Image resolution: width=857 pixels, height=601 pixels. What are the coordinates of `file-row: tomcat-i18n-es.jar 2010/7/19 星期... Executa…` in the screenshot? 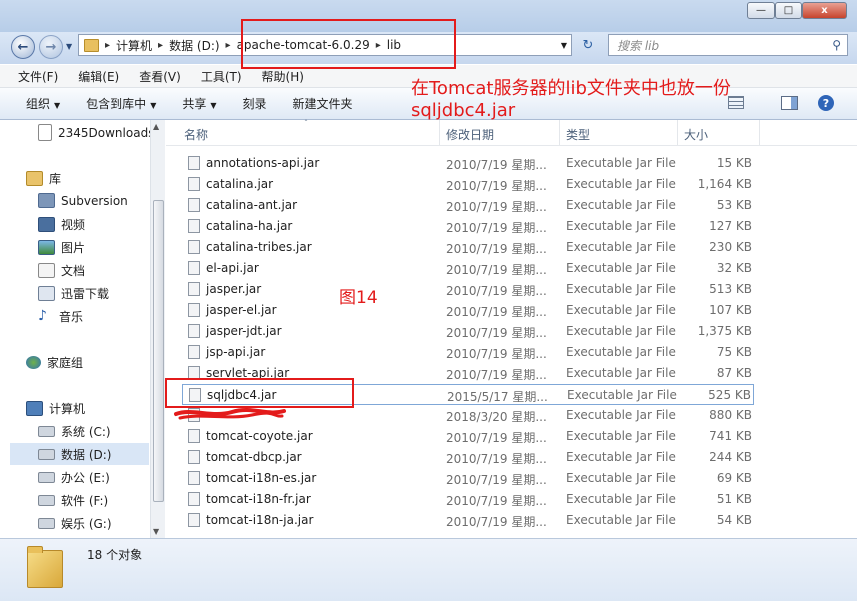 It's located at (468, 478).